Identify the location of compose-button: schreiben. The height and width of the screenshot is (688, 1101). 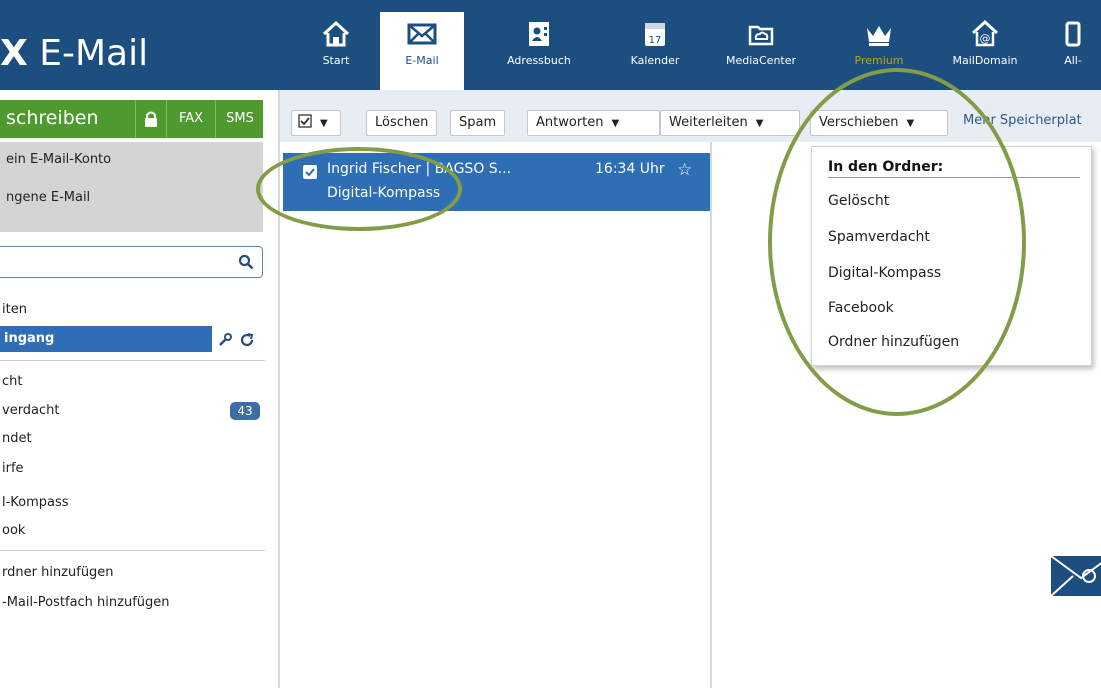
(52, 118).